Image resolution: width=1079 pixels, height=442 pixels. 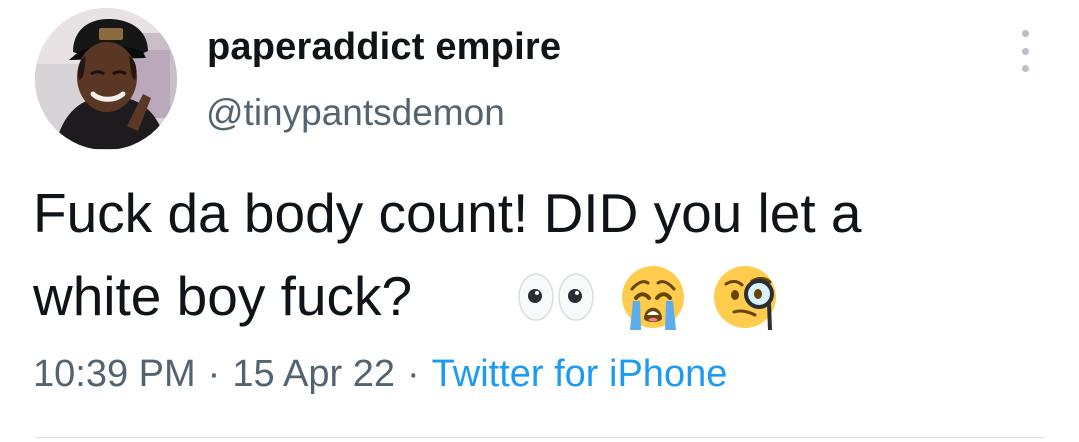 I want to click on avatar, so click(x=106, y=79).